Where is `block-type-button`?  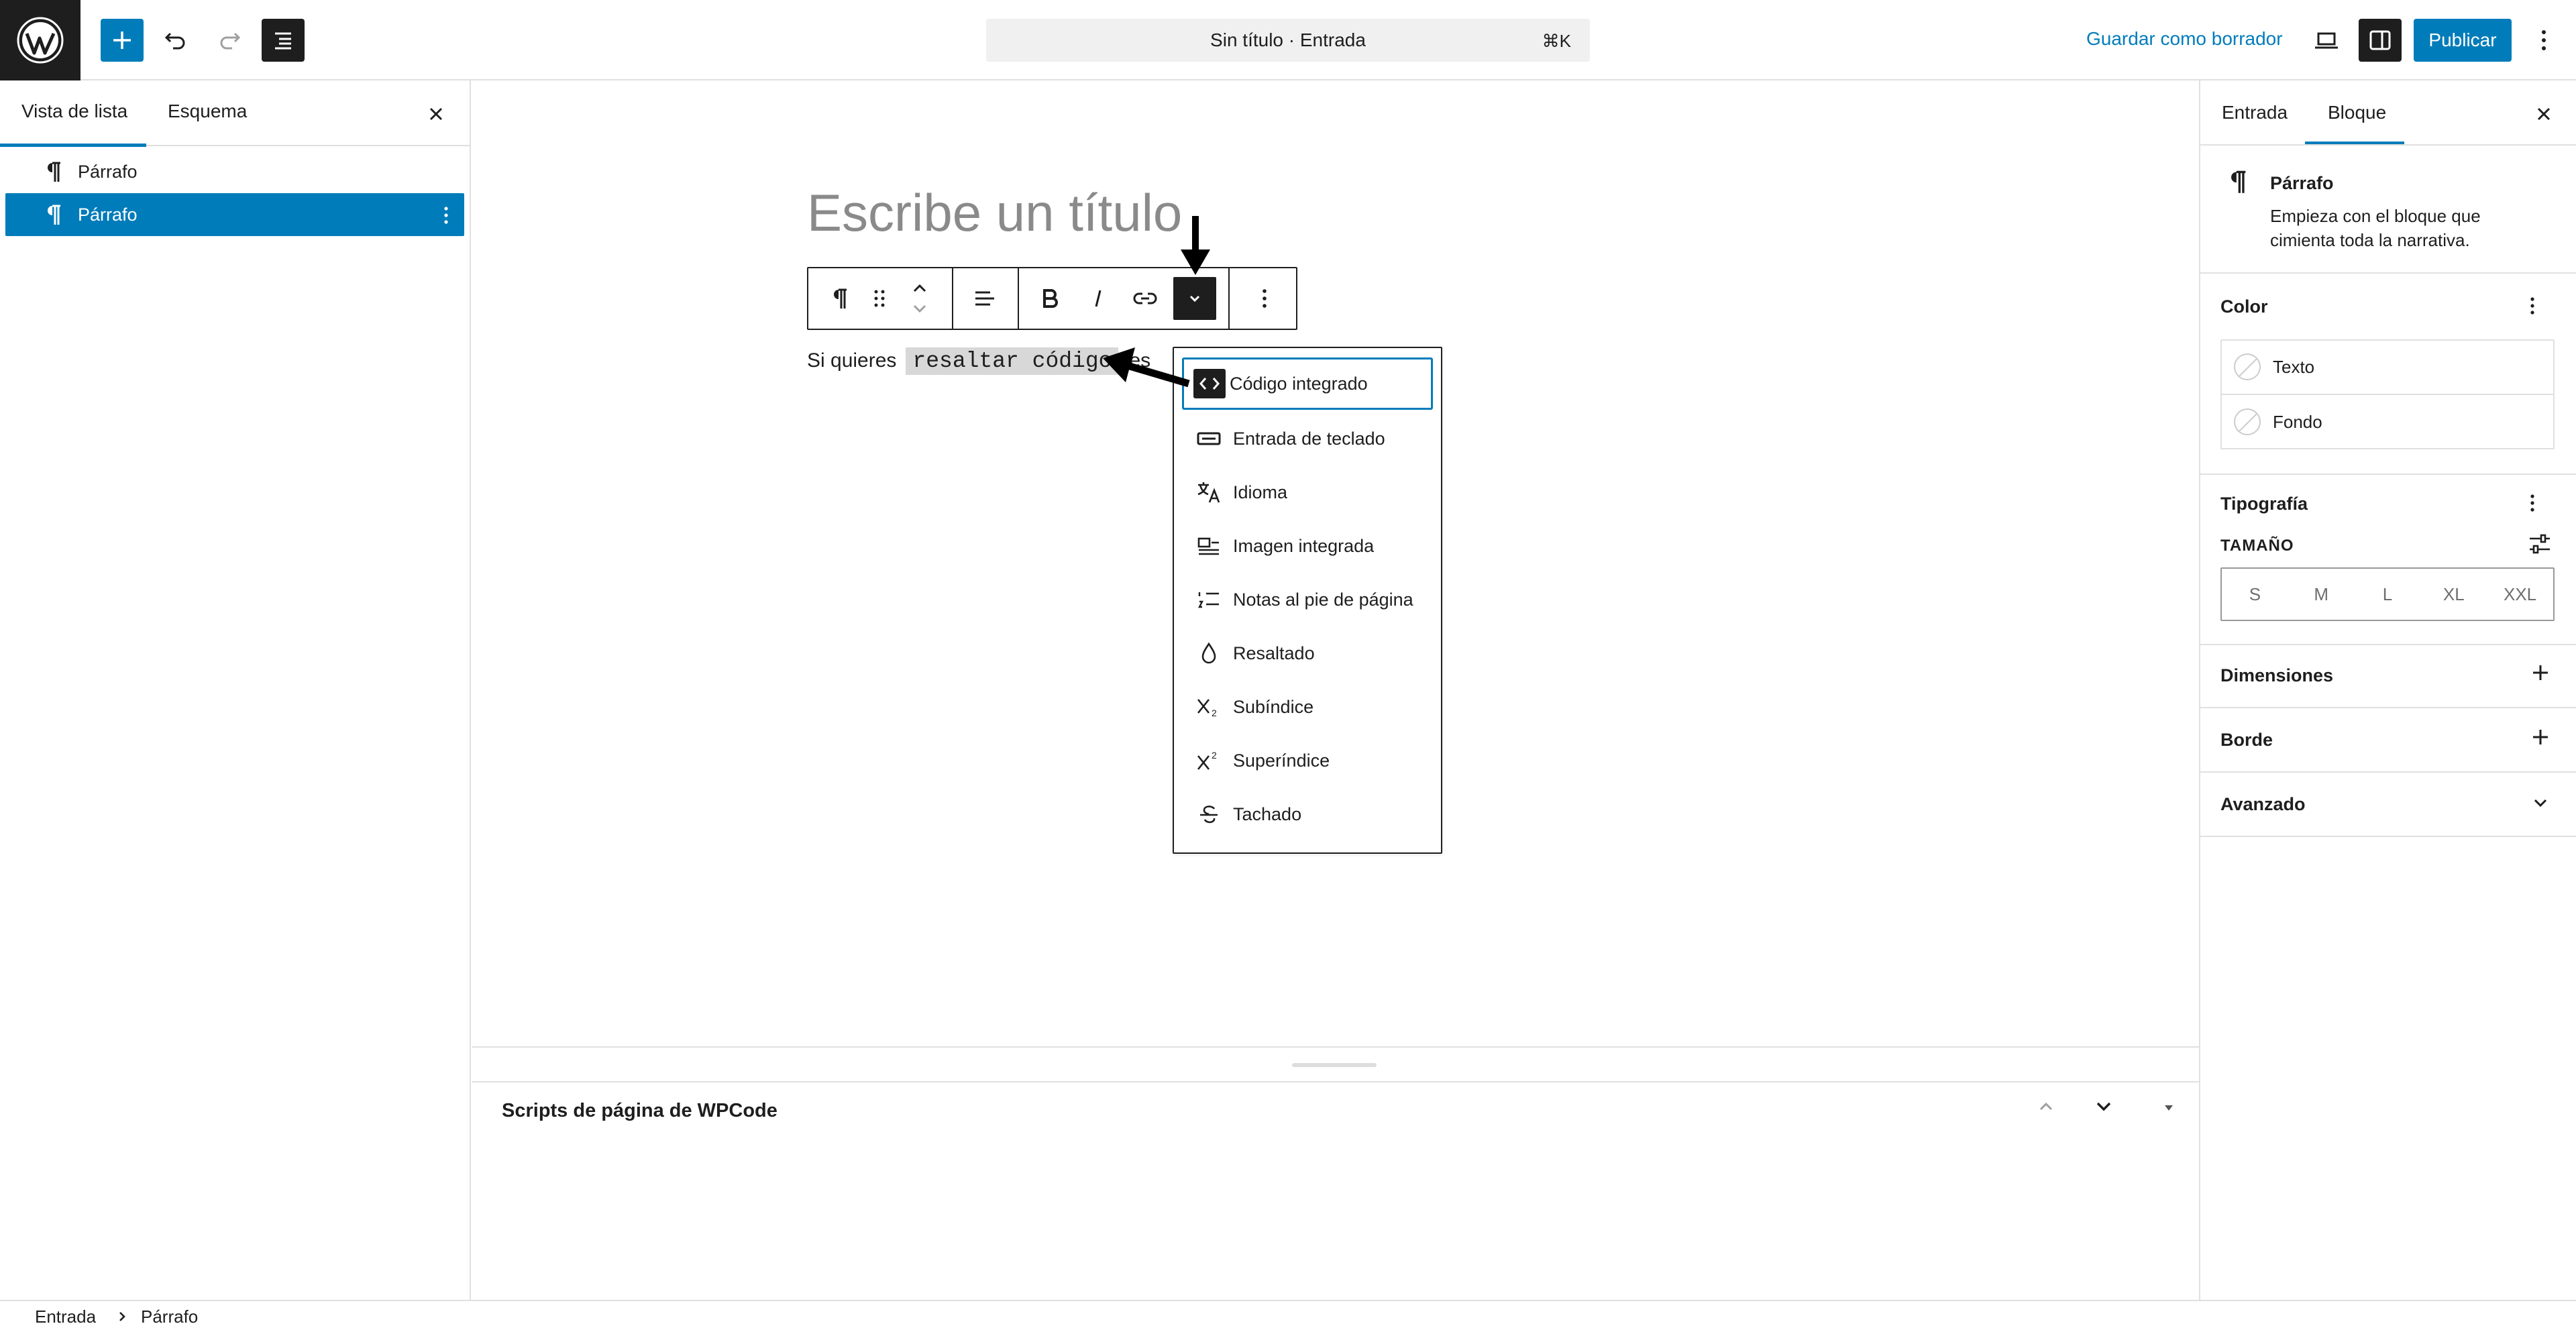 block-type-button is located at coordinates (839, 298).